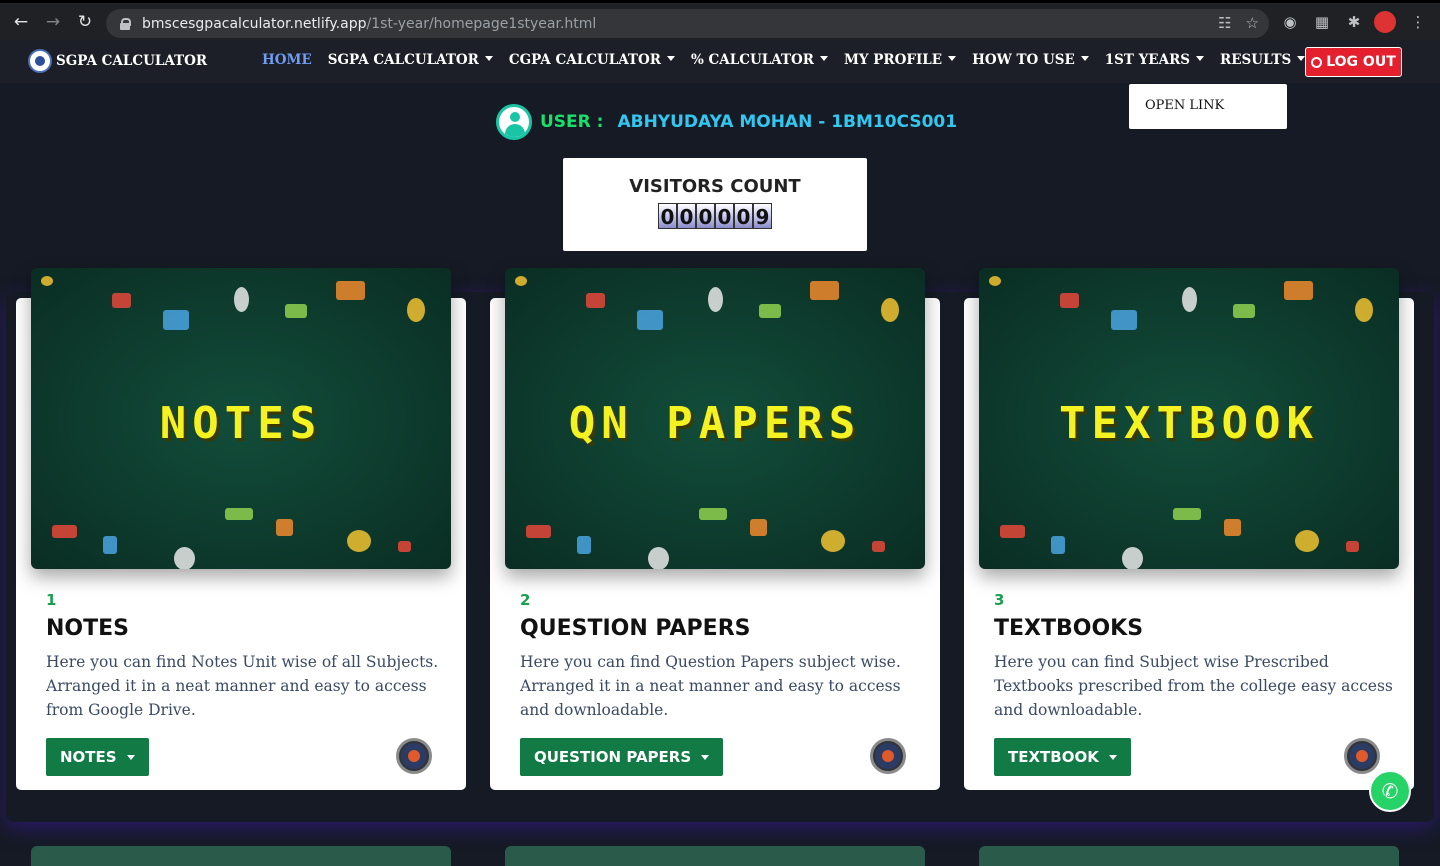 This screenshot has width=1440, height=866. I want to click on nav-item-label: HOME, so click(287, 60).